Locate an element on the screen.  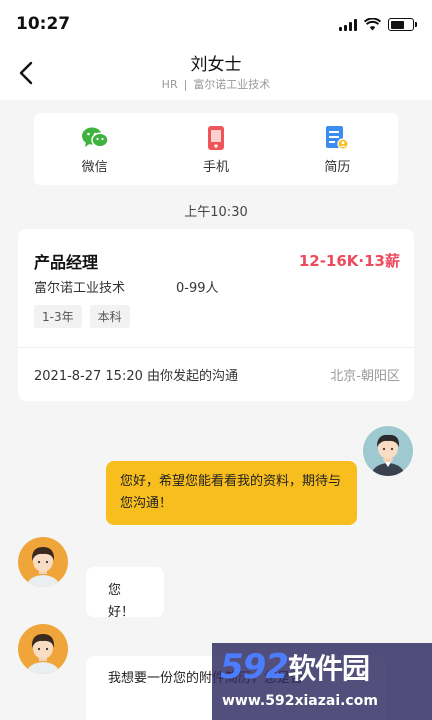
wifi-icon is located at coordinates (372, 24).